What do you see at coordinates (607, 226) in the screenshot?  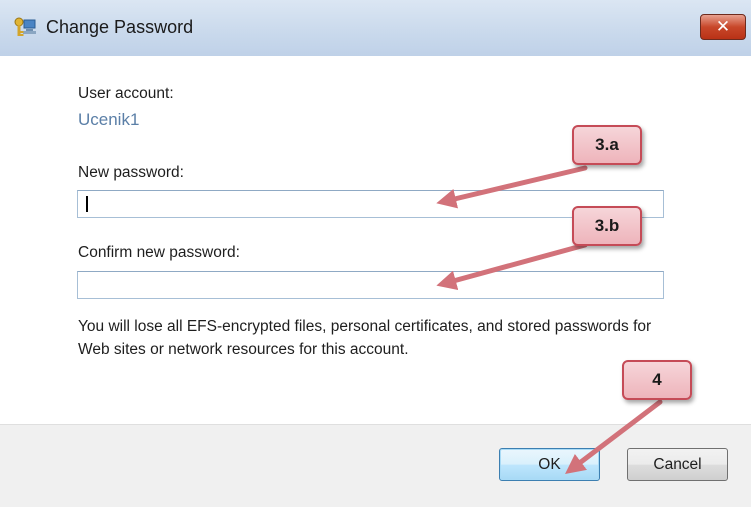 I see `callout-step-3b: 3.b` at bounding box center [607, 226].